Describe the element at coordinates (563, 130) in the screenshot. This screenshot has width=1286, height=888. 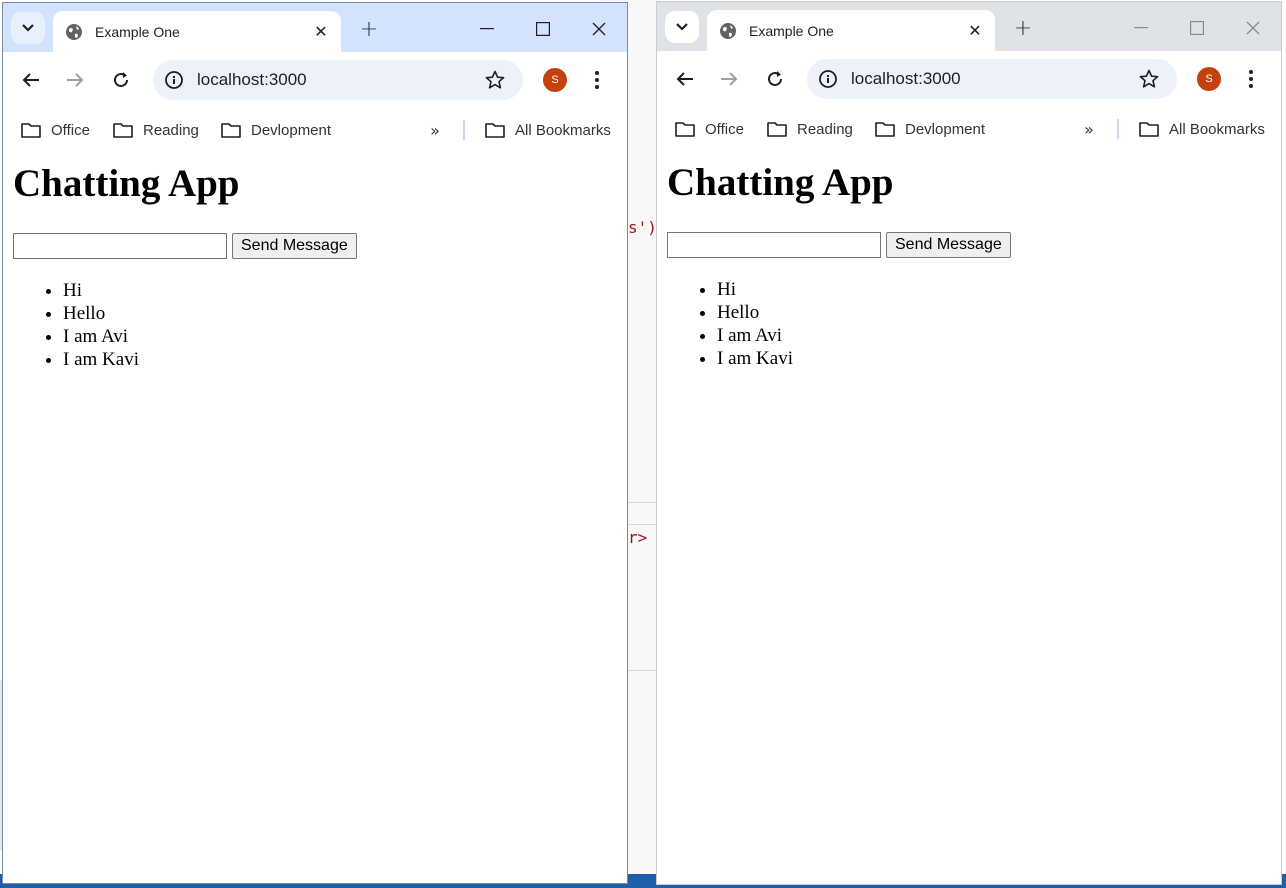
I see `bookmark-label: All Bookmarks` at that location.